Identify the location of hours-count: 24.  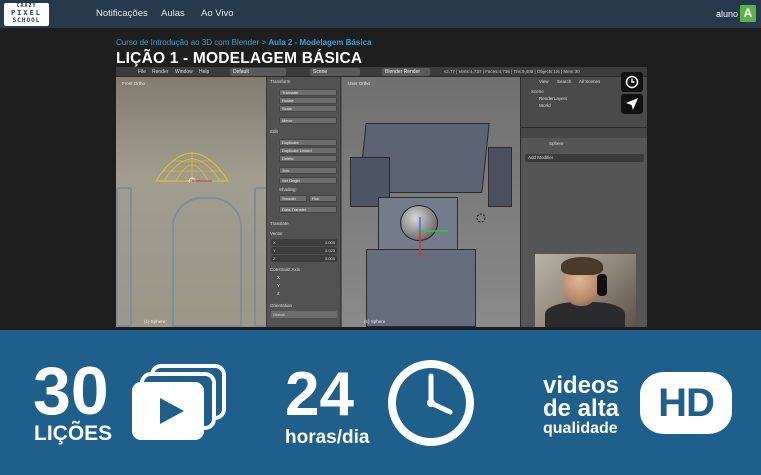
(319, 394).